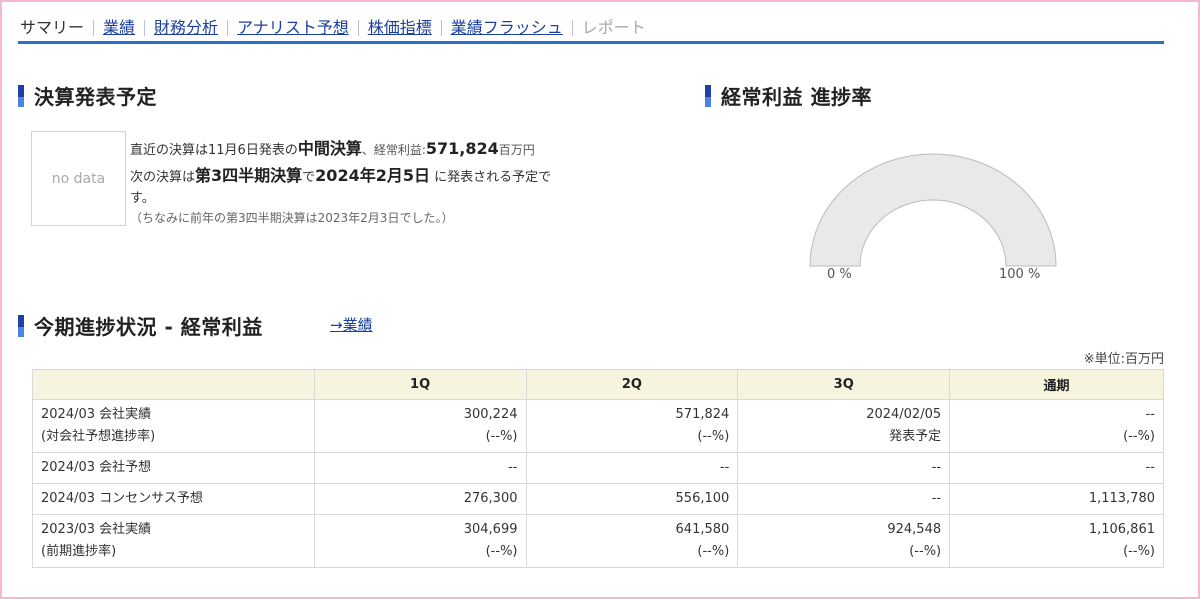  Describe the element at coordinates (506, 27) in the screenshot. I see `tab-results-flash: 業績フラッシュ` at that location.